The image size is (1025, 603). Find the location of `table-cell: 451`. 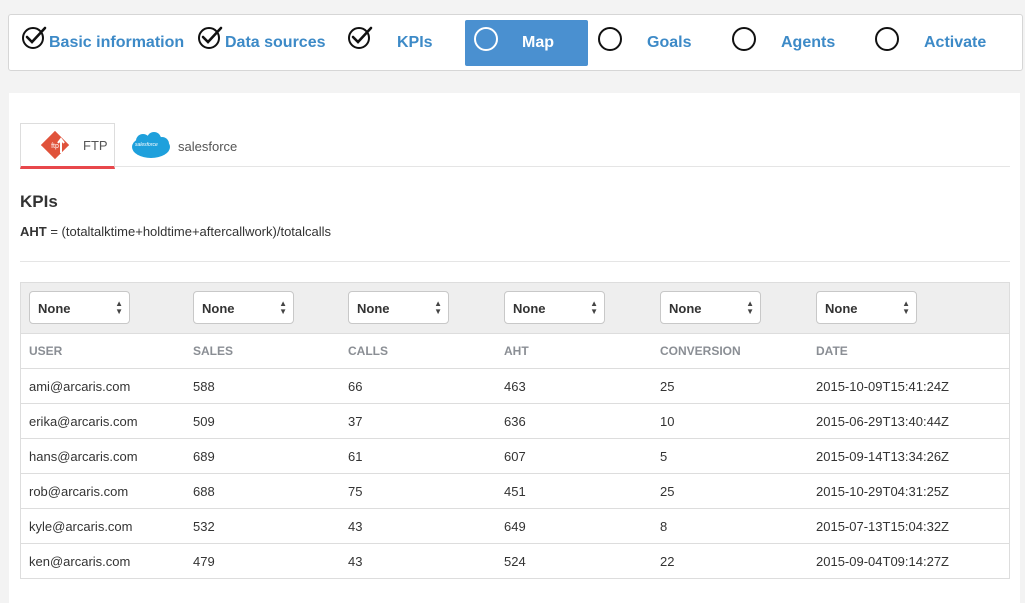

table-cell: 451 is located at coordinates (515, 491).